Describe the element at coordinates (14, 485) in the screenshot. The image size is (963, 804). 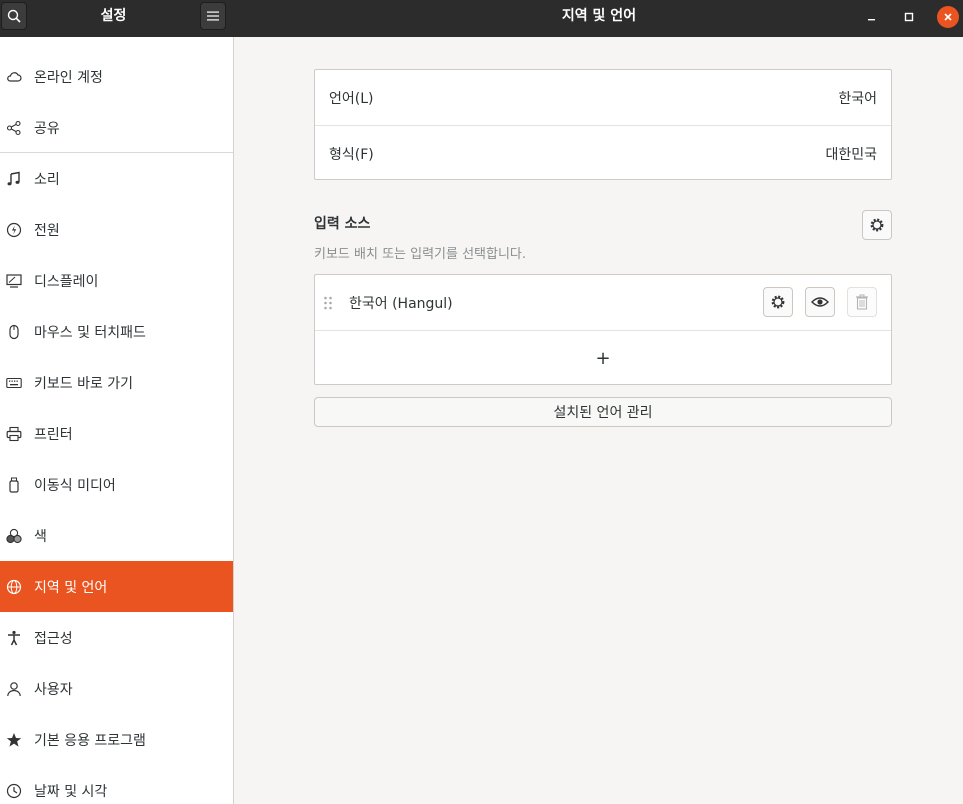
I see `removable-media-icon` at that location.